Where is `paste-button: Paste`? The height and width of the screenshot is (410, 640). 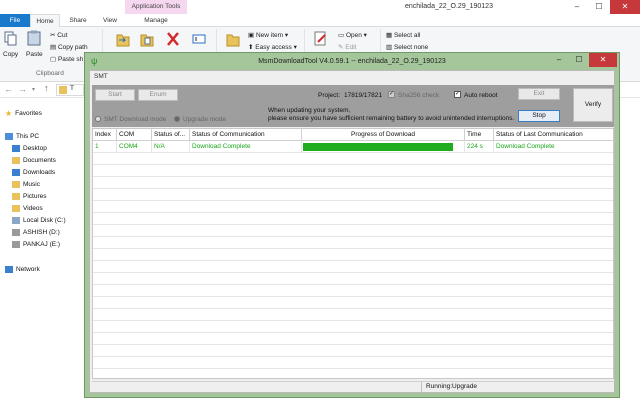 paste-button: Paste is located at coordinates (34, 54).